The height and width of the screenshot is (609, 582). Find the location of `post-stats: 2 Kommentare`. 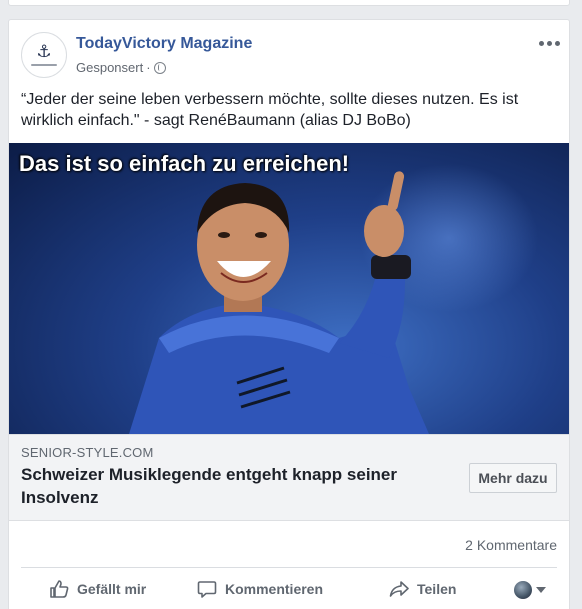

post-stats: 2 Kommentare is located at coordinates (289, 545).